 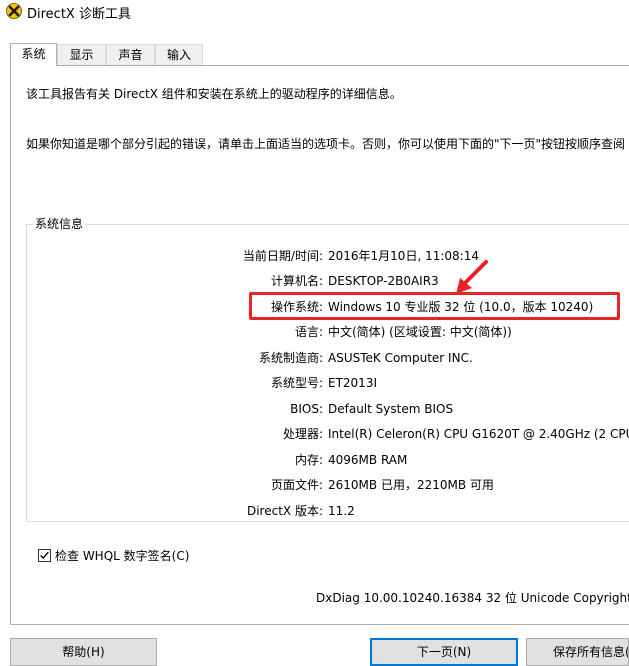 What do you see at coordinates (33, 54) in the screenshot?
I see `tab-system: 系统` at bounding box center [33, 54].